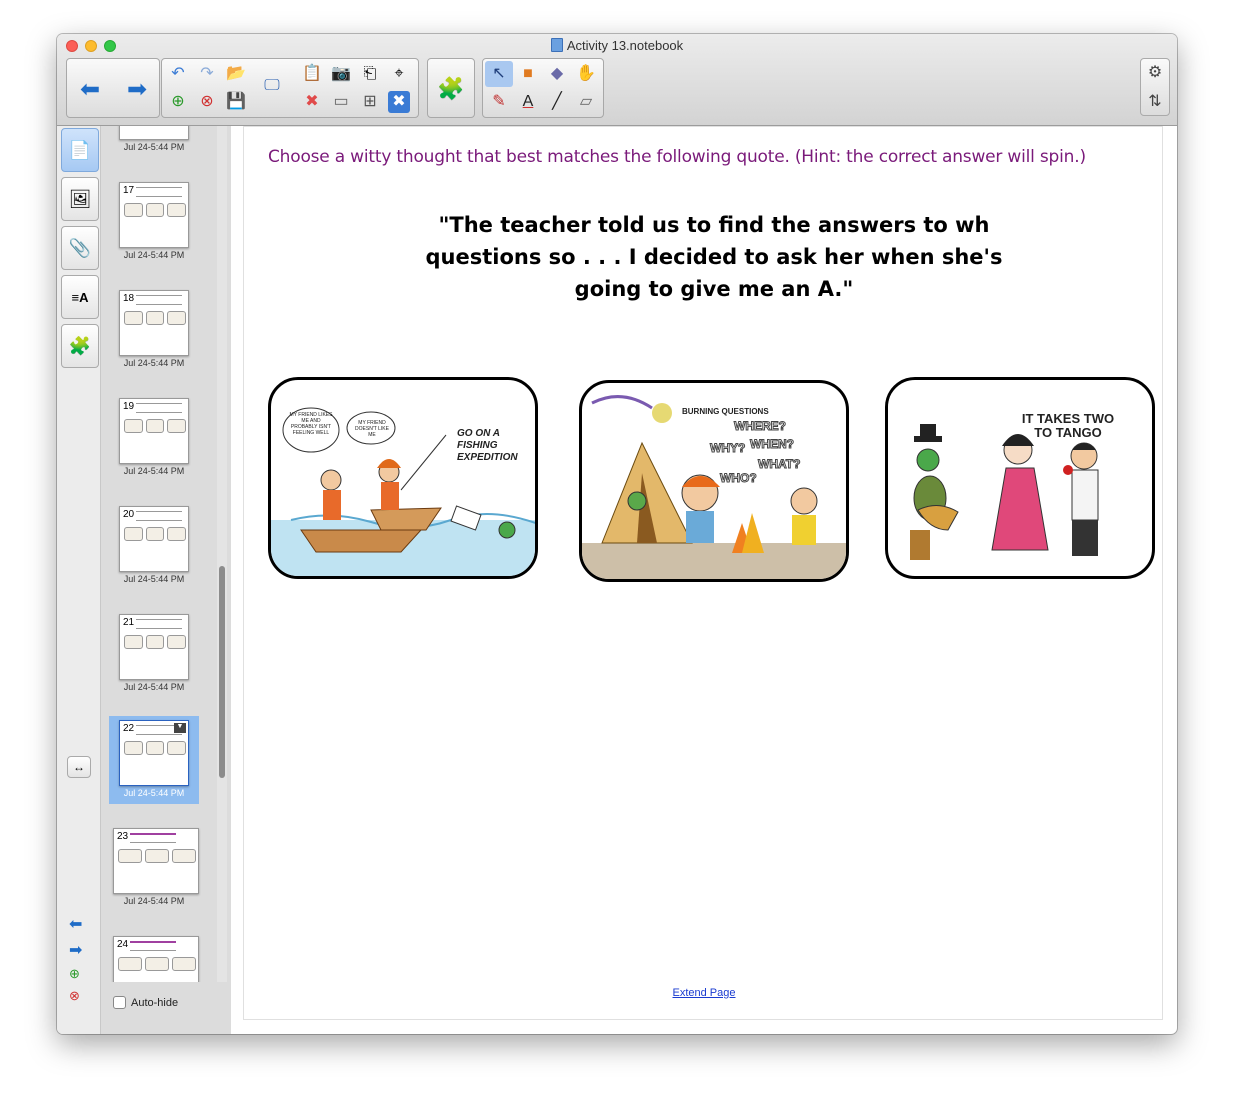 This screenshot has width=1234, height=1113. I want to click on screen-display-button: 🖵, so click(272, 86).